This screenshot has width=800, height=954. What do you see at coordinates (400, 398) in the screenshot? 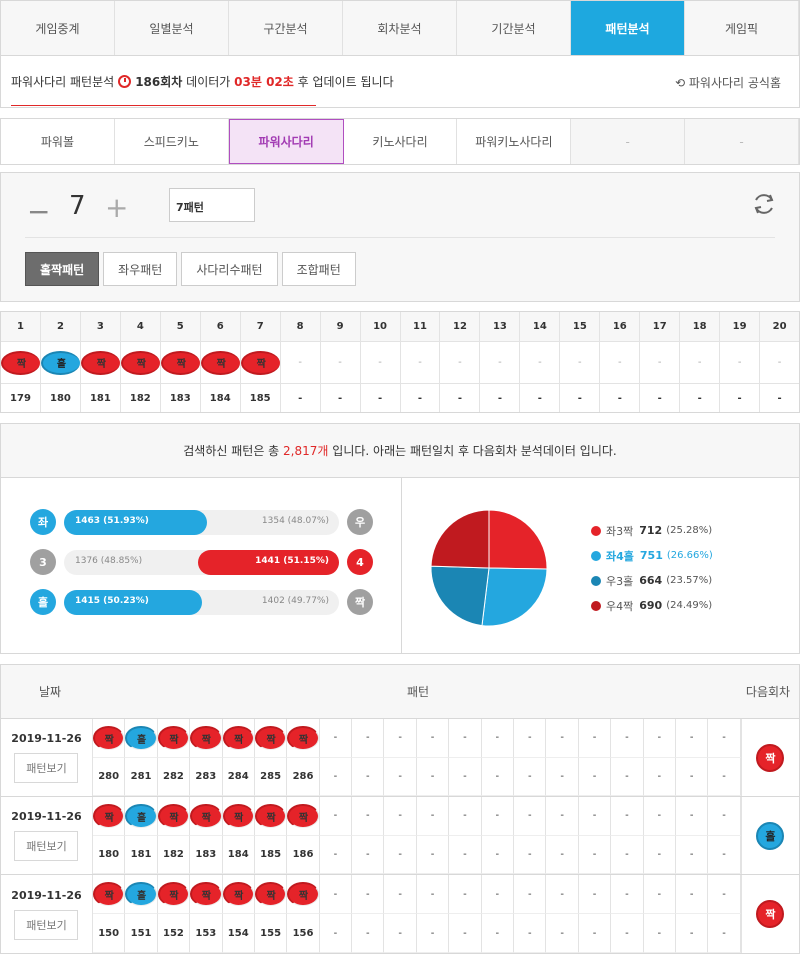
I see `sequence-round-row: 179 180 181 182 183 184 185- - - - - - - - - - - - -` at bounding box center [400, 398].